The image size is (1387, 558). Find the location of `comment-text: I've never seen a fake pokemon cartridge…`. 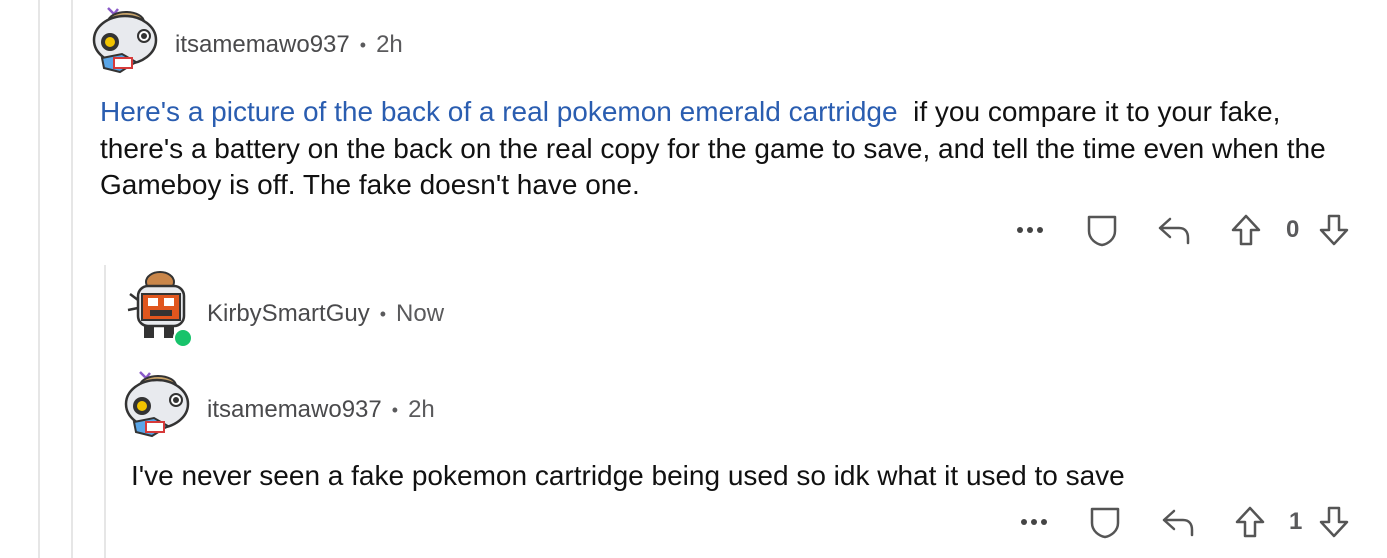

comment-text: I've never seen a fake pokemon cartridge… is located at coordinates (628, 475).